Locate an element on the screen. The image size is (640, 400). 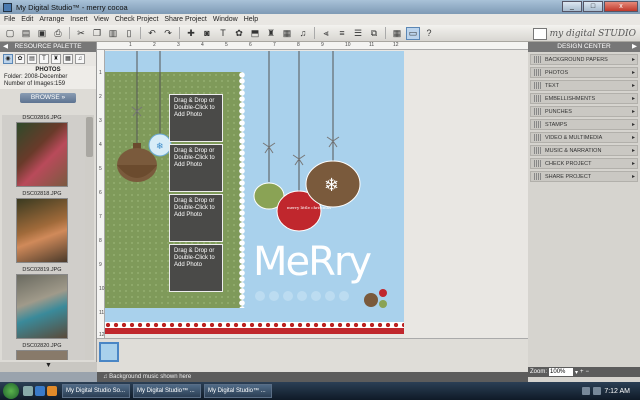
page-gutter is located at coordinates (466, 192).